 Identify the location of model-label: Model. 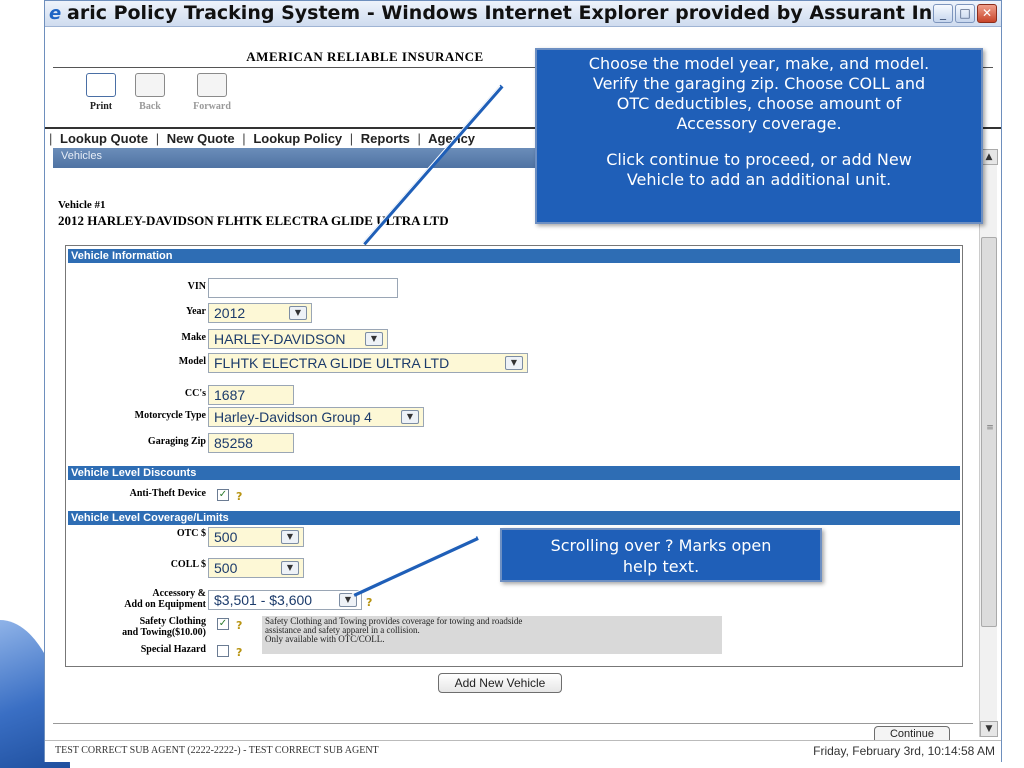
(192, 361).